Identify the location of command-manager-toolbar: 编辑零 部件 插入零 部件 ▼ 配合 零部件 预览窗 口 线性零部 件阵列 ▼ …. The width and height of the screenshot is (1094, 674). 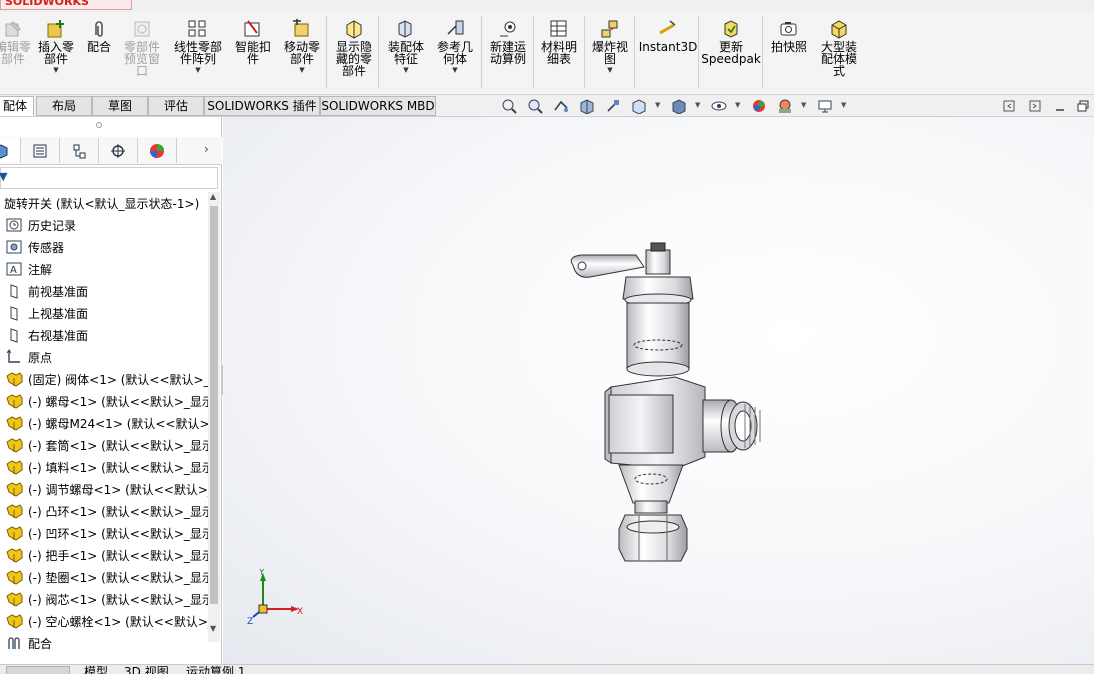
(547, 53).